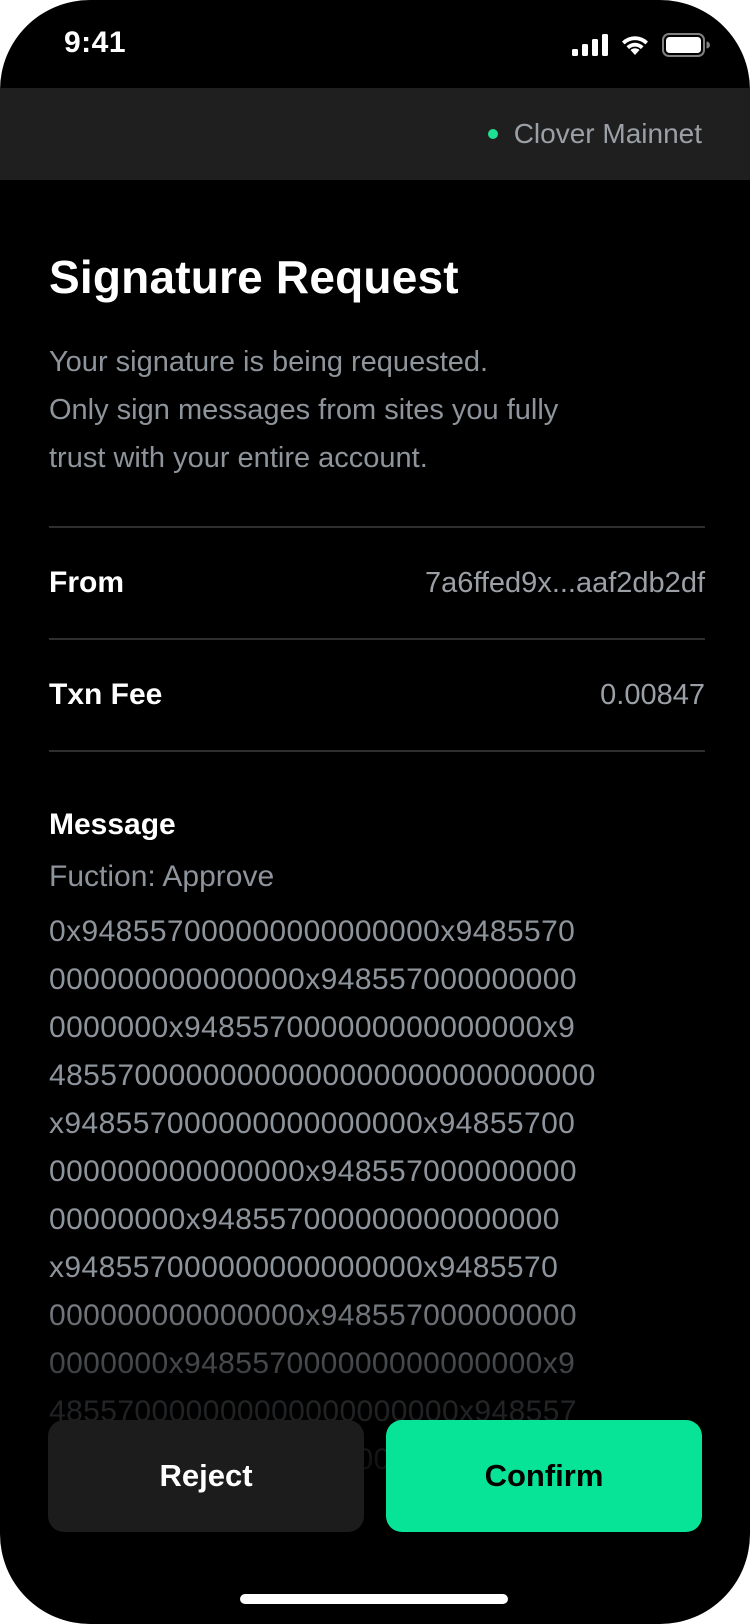 This screenshot has width=750, height=1624. What do you see at coordinates (86, 582) in the screenshot?
I see `from-label: From` at bounding box center [86, 582].